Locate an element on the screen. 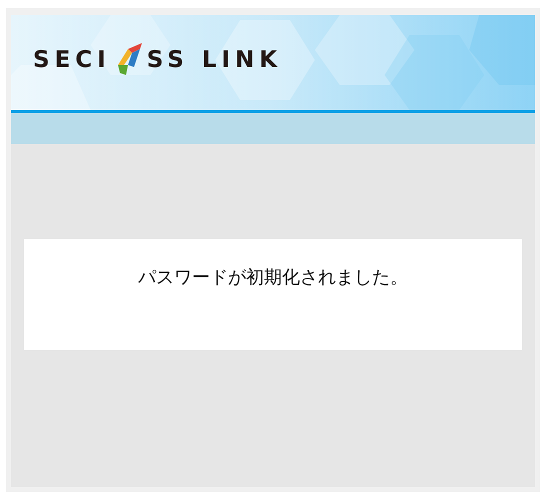 The height and width of the screenshot is (498, 546). logo-text: SS LINK is located at coordinates (214, 60).